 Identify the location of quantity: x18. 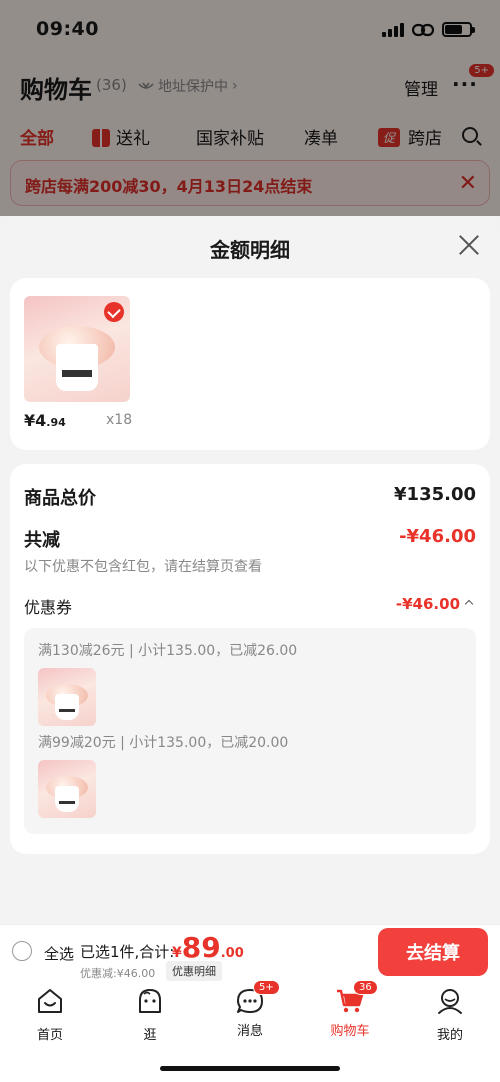
(119, 420).